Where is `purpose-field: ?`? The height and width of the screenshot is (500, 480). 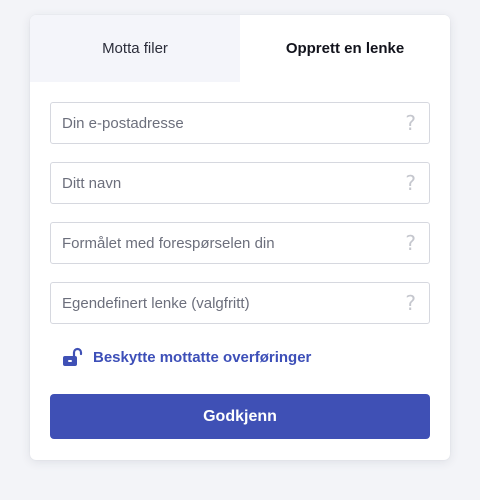 purpose-field: ? is located at coordinates (240, 243).